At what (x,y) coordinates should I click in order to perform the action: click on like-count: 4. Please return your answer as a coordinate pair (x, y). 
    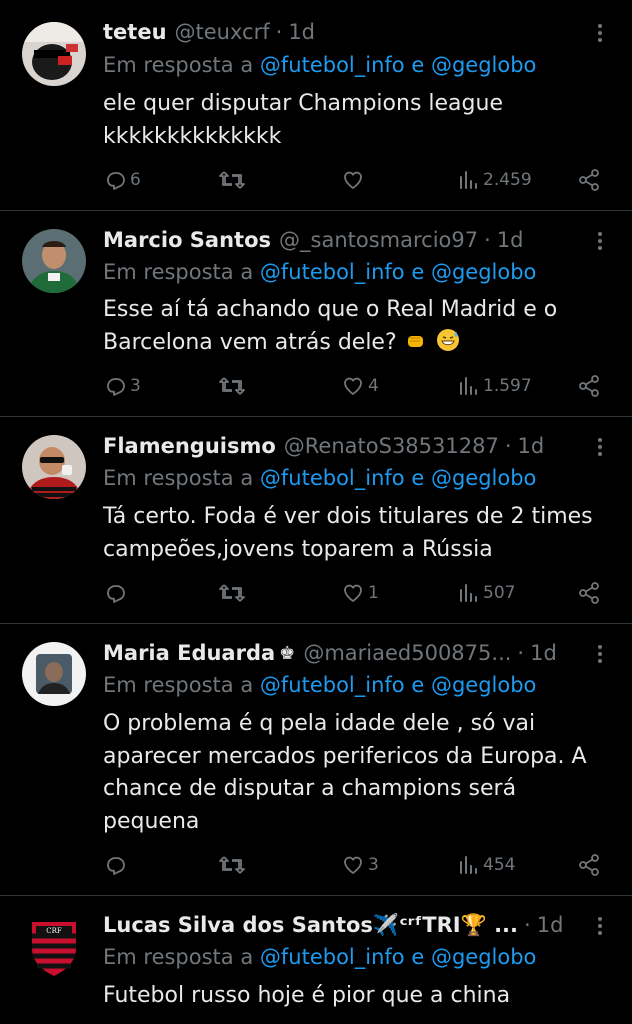
    Looking at the image, I should click on (373, 386).